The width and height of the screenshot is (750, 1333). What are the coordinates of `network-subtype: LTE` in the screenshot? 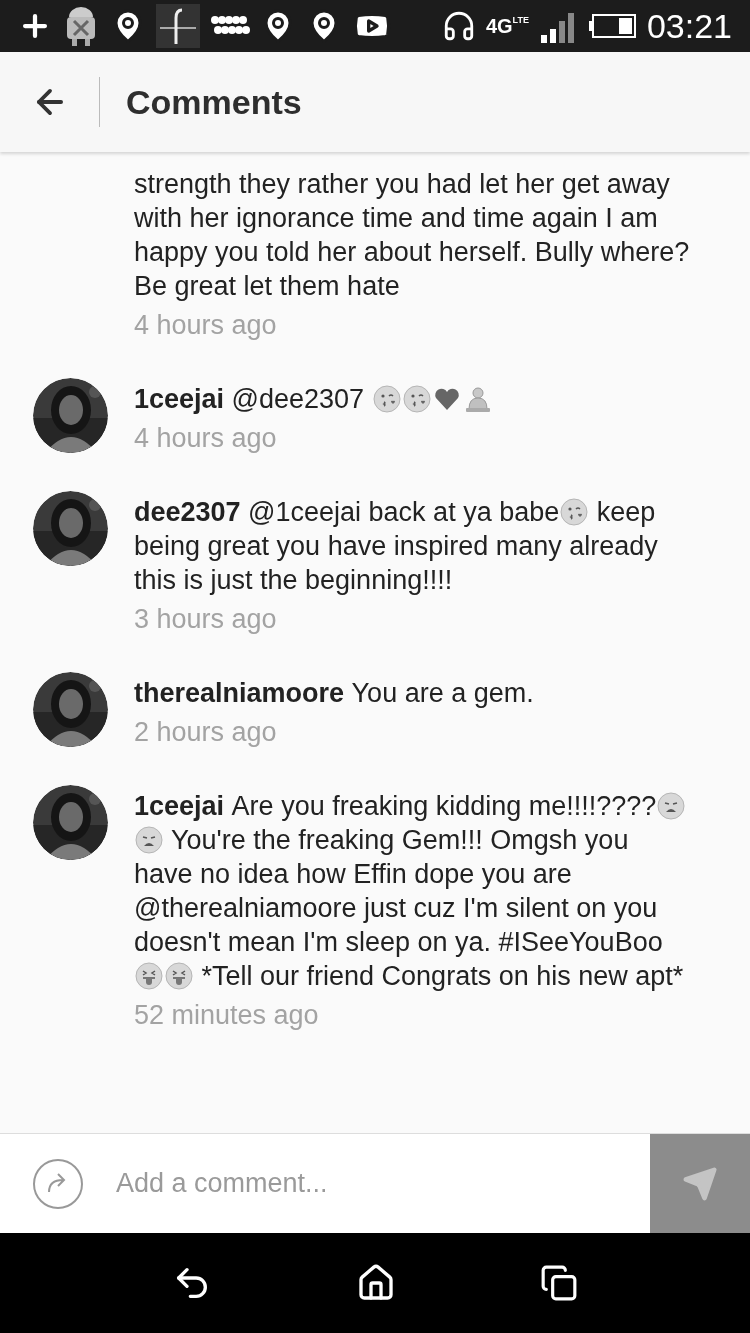 It's located at (520, 20).